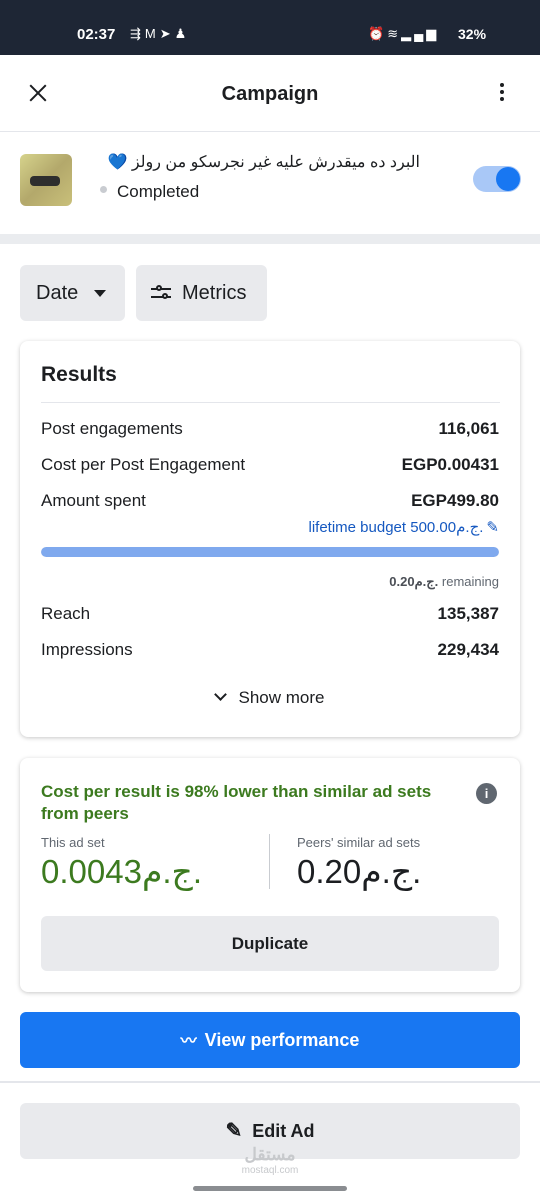 This screenshot has width=540, height=1200. I want to click on budget-progress-bar, so click(270, 552).